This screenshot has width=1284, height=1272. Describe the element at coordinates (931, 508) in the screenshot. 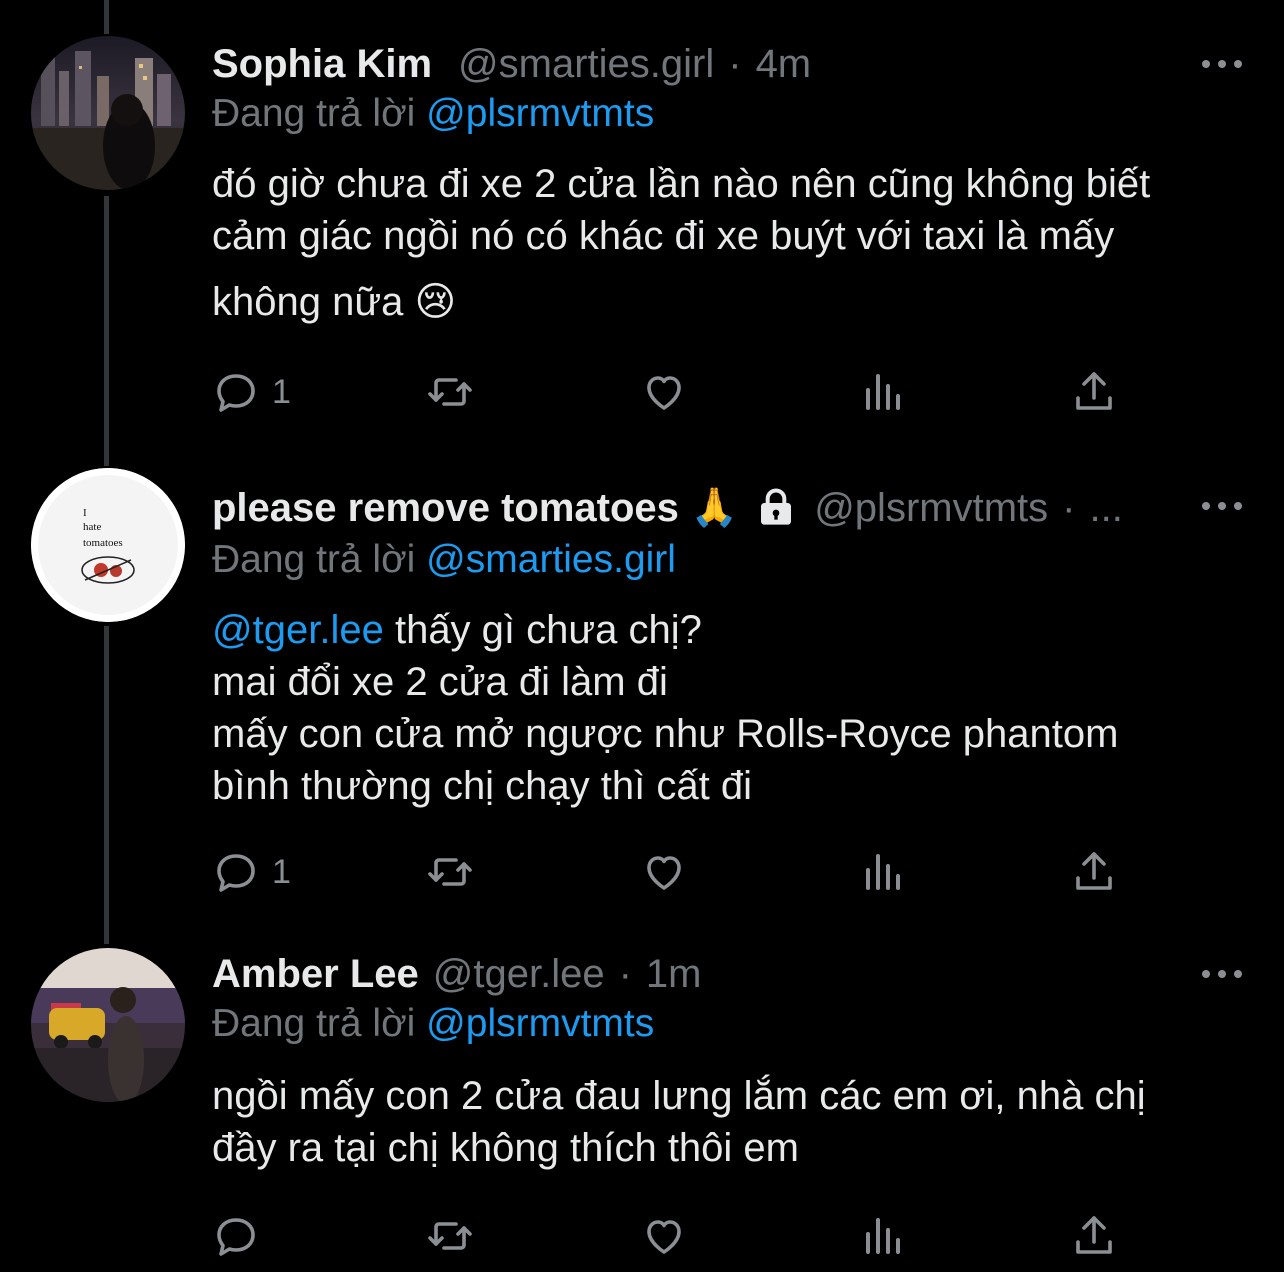

I see `user-handle: @plsrmvtmts` at that location.